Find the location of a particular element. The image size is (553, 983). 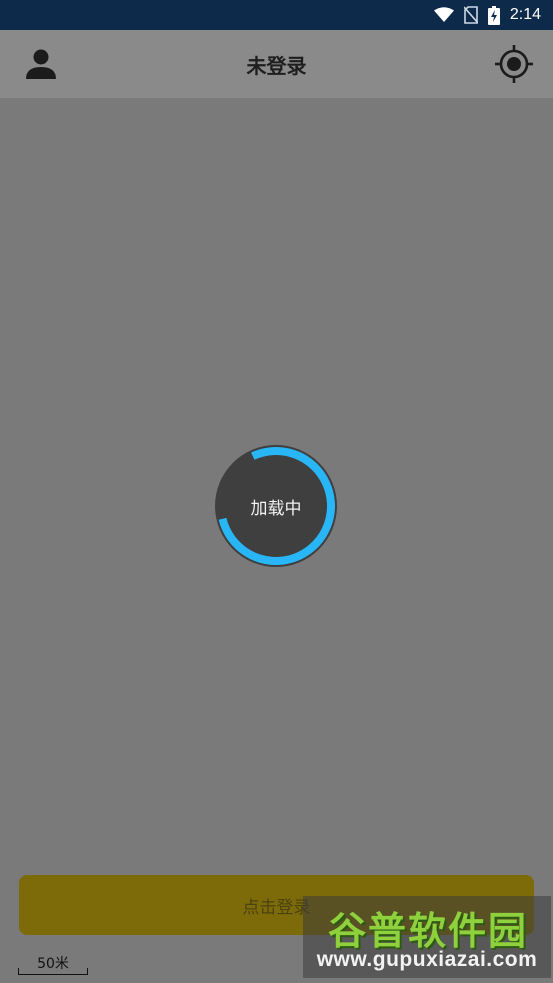

app-header: 未登录 is located at coordinates (276, 64).